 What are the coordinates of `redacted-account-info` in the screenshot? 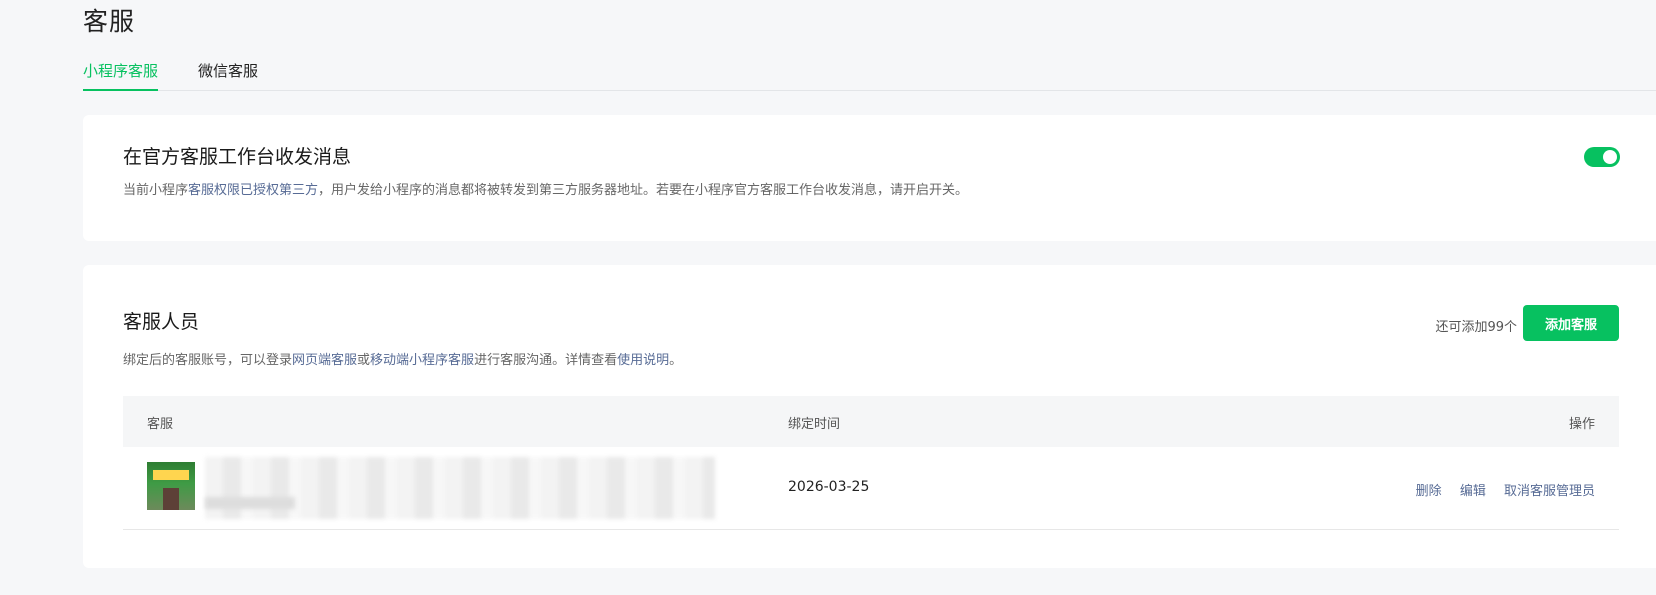 It's located at (460, 488).